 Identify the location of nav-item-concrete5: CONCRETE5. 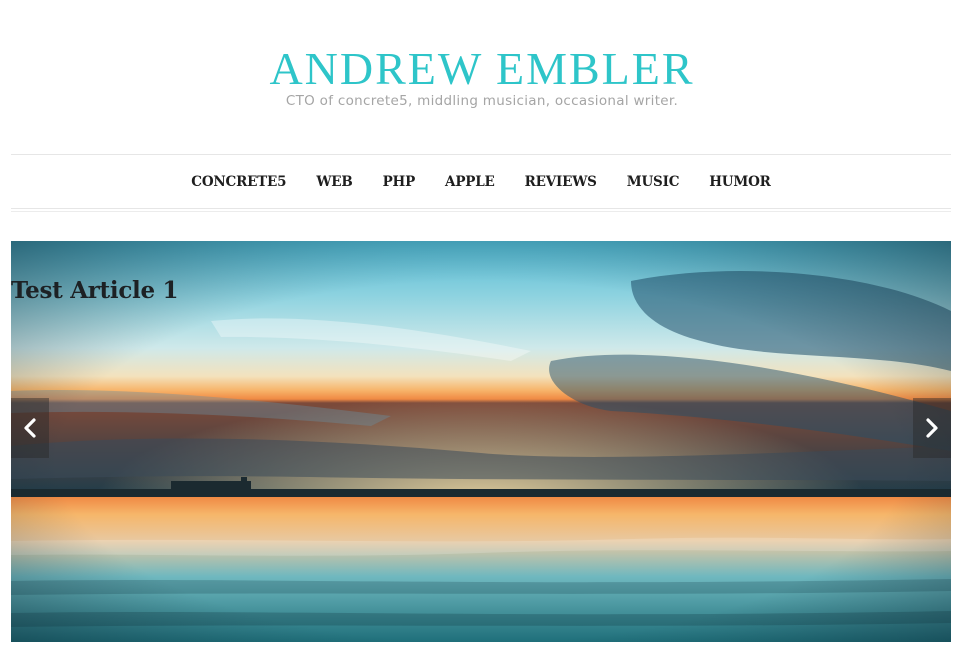
(238, 182).